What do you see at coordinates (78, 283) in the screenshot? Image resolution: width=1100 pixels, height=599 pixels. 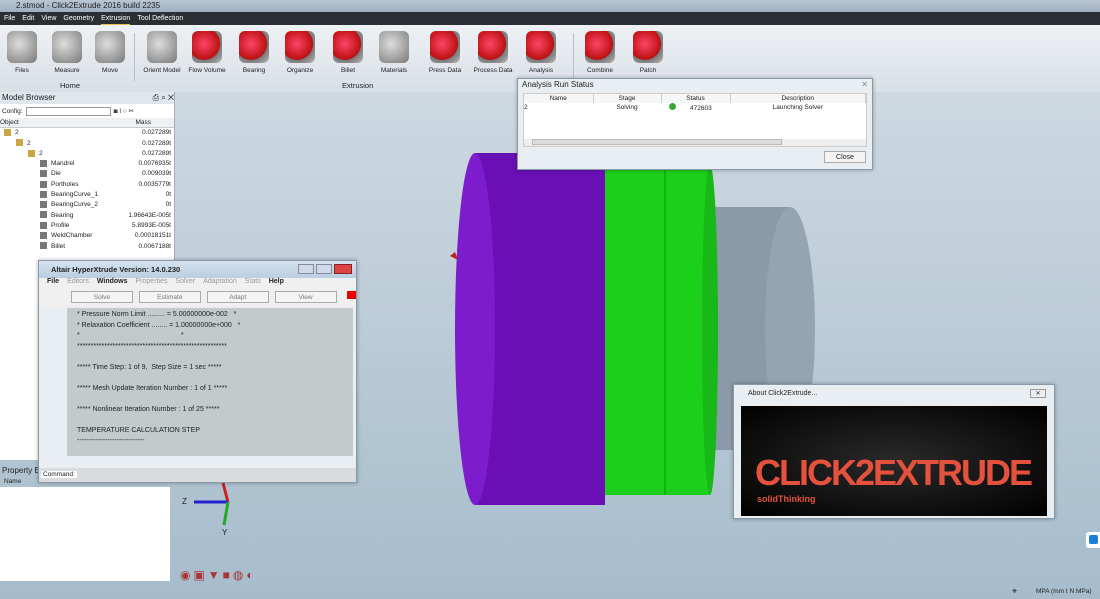 I see `hx-menu-editors: Editors` at bounding box center [78, 283].